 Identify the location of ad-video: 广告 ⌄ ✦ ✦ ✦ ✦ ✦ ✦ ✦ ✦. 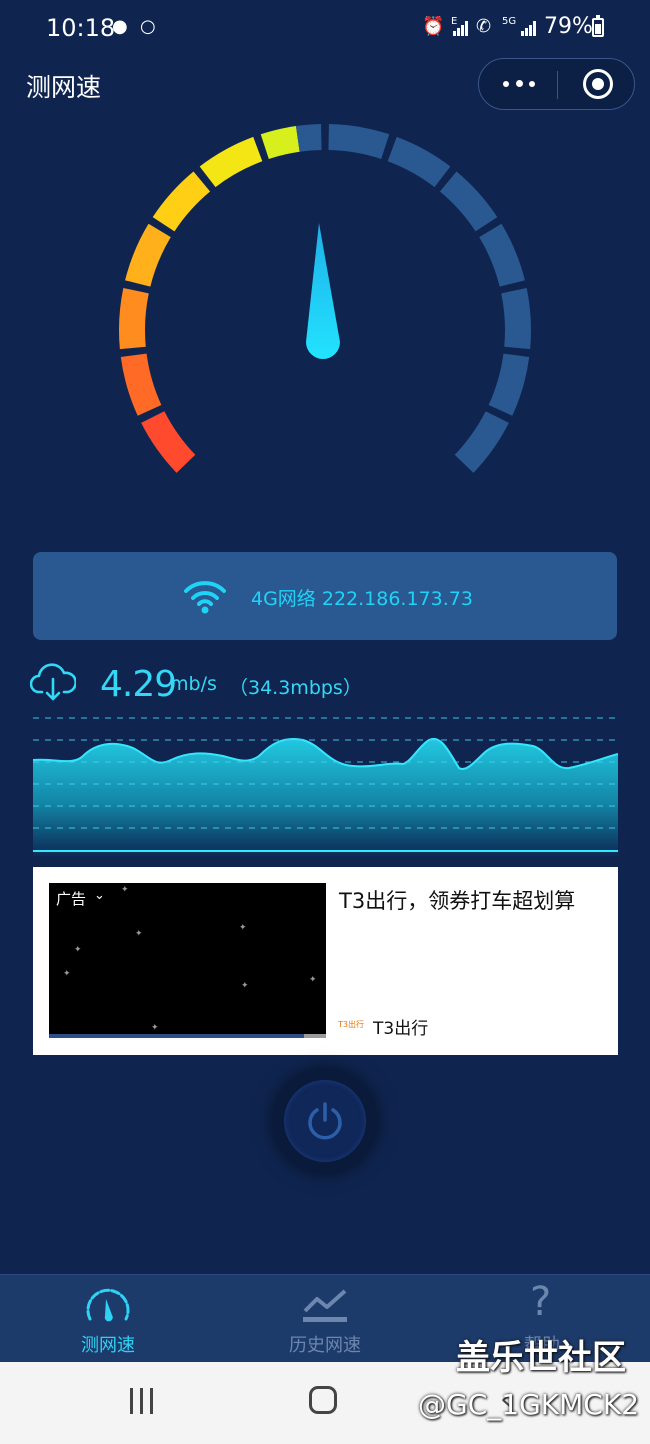
(187, 960).